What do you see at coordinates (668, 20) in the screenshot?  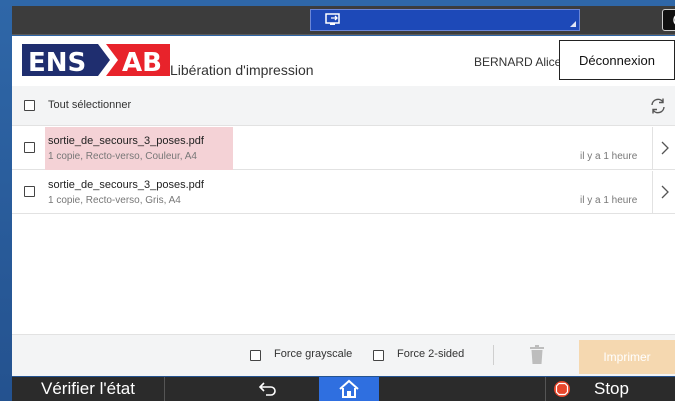 I see `night-mode-button` at bounding box center [668, 20].